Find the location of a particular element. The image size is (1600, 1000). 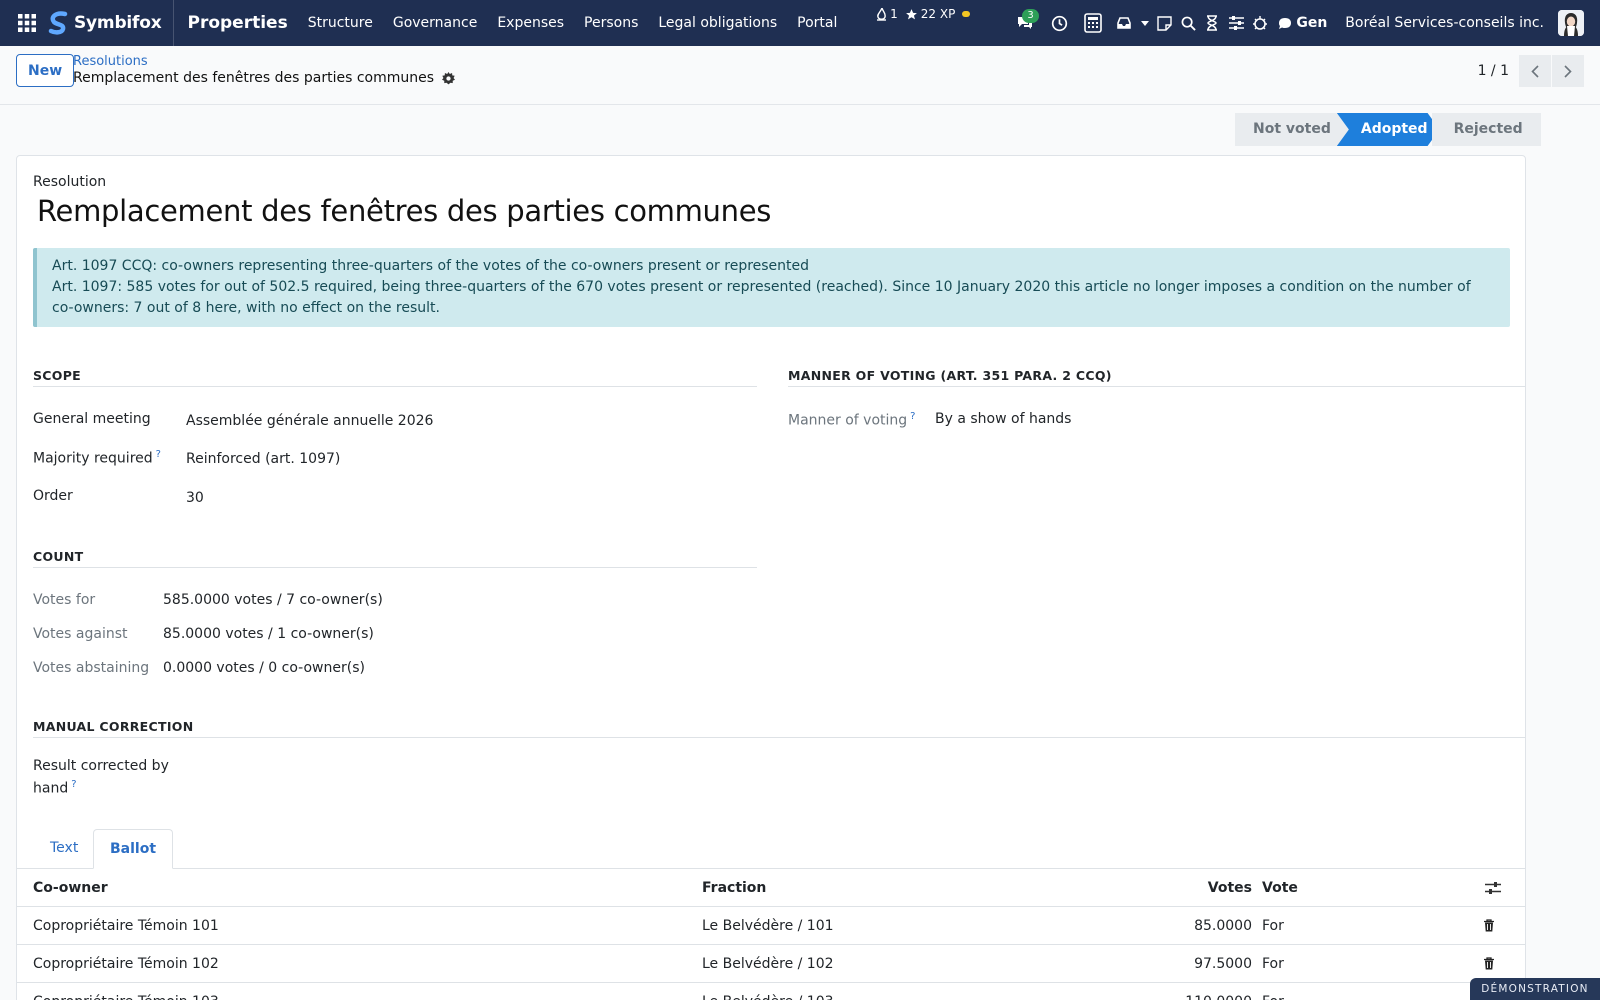

app-title: Properties is located at coordinates (237, 23).